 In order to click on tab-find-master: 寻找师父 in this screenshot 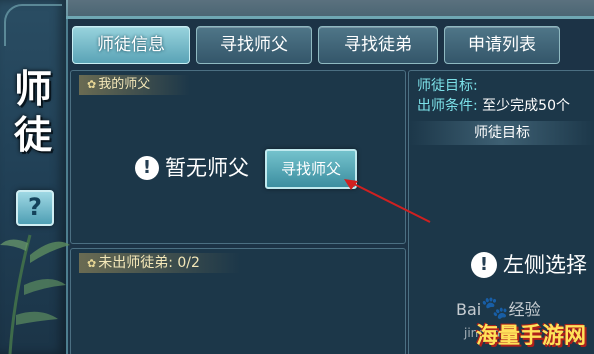, I will do `click(254, 45)`.